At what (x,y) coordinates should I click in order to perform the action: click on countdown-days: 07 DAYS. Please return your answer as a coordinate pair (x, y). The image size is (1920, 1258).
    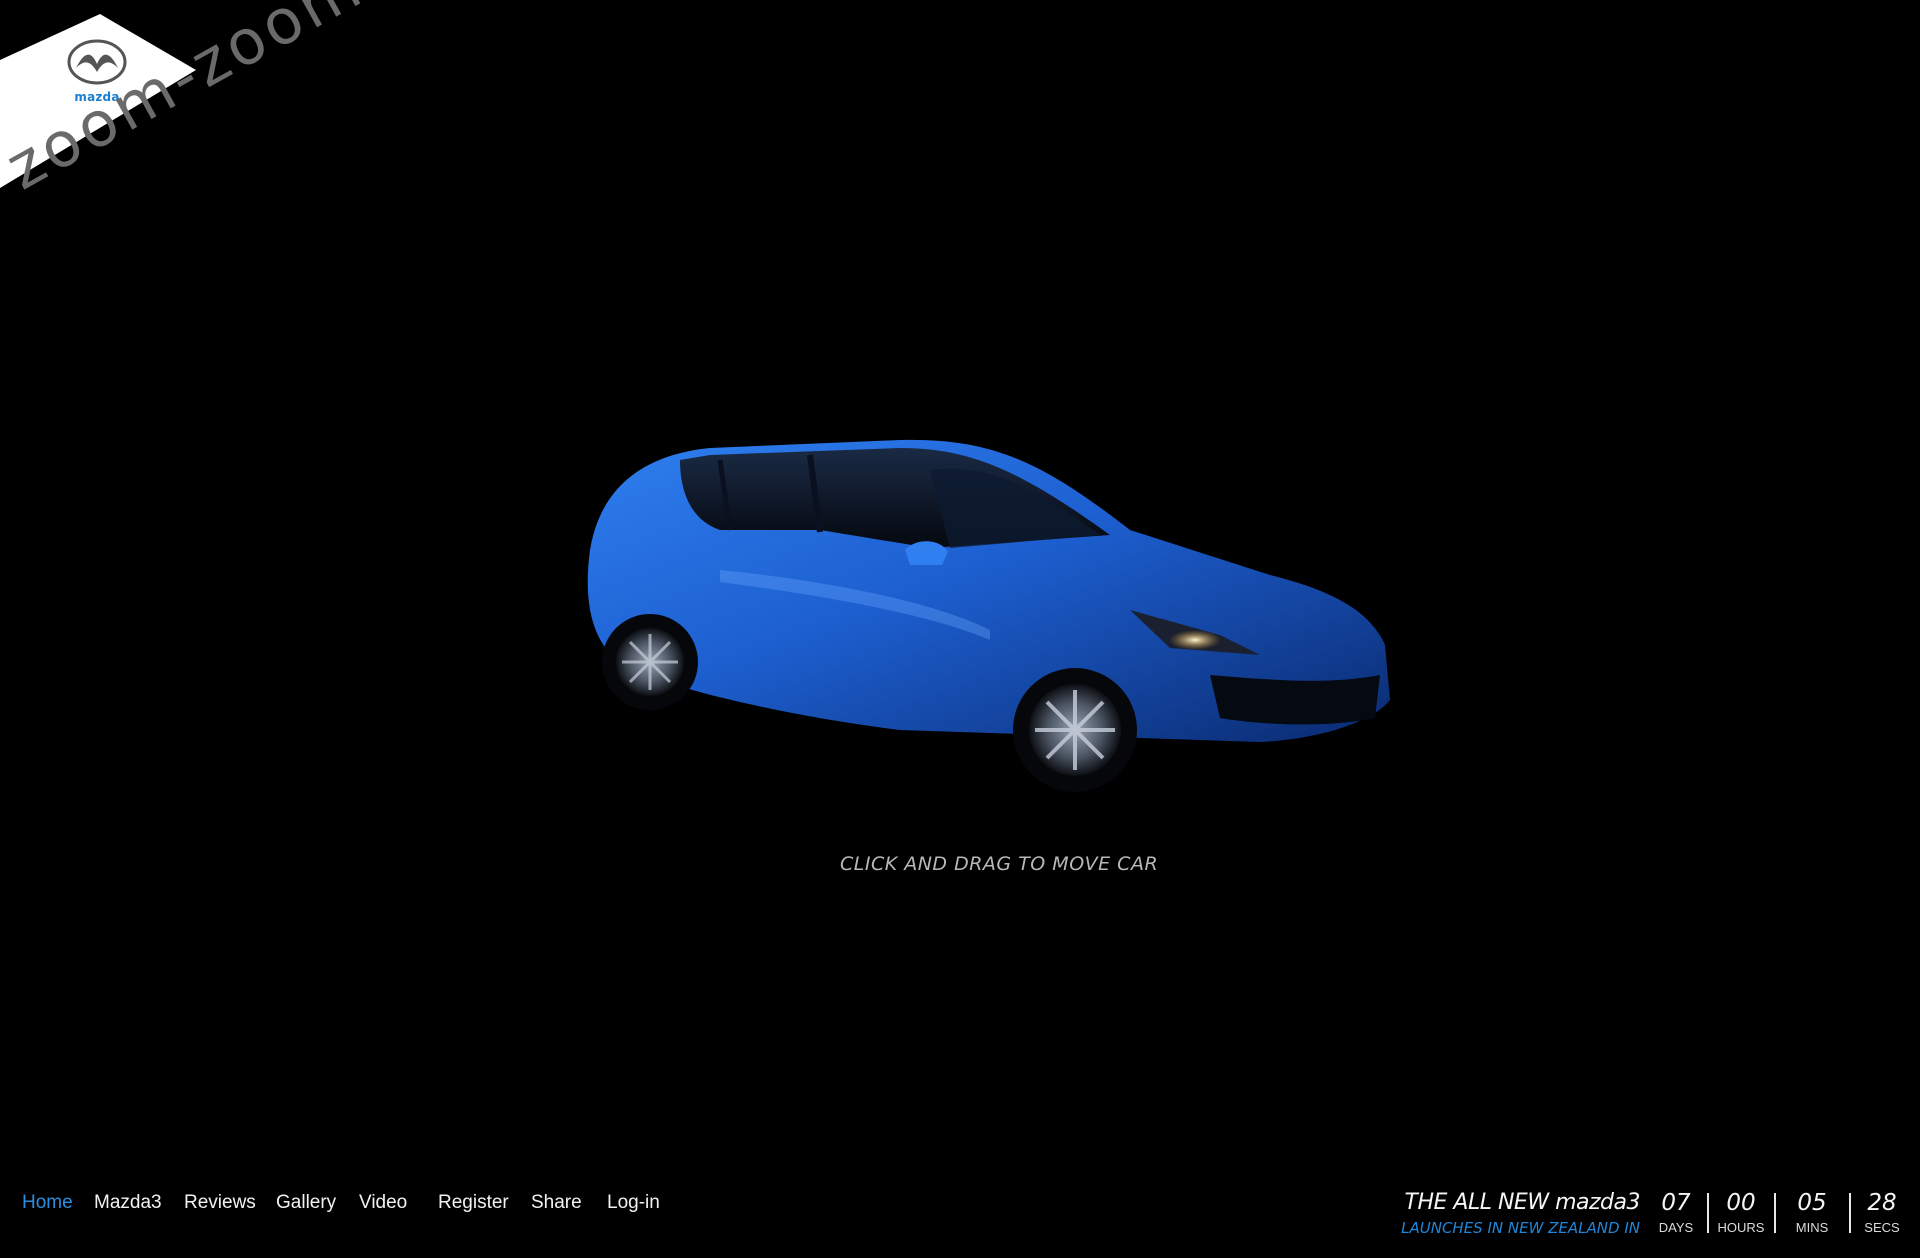
    Looking at the image, I should click on (1676, 1212).